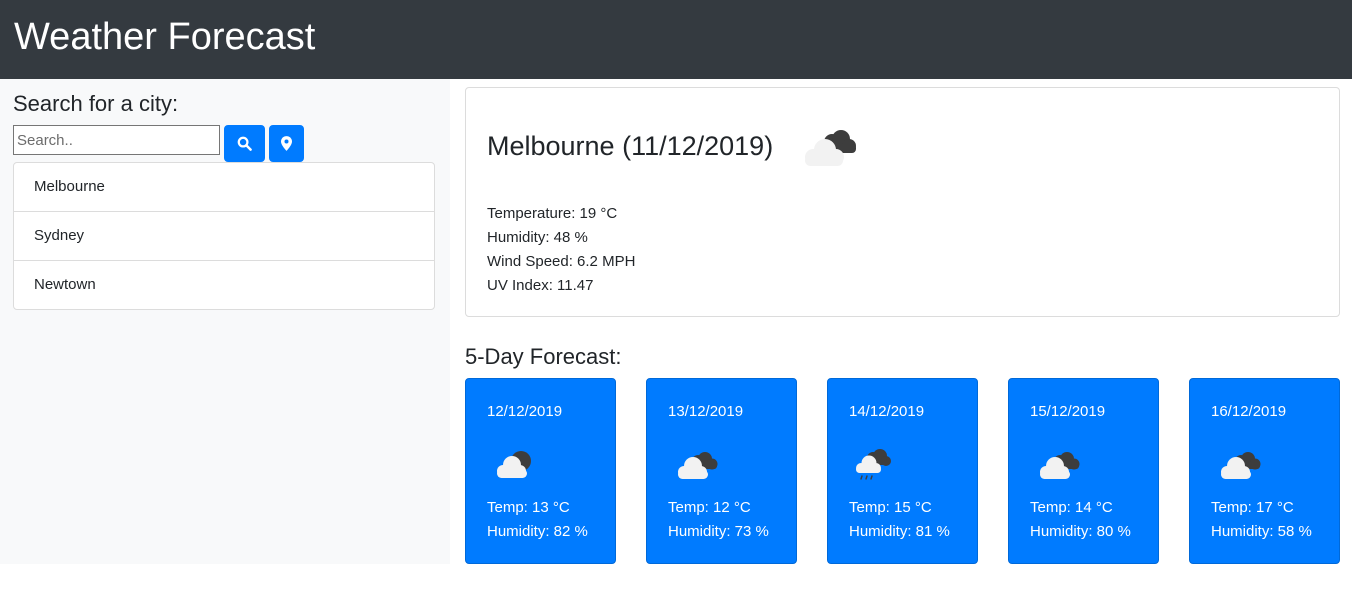 The width and height of the screenshot is (1352, 597). What do you see at coordinates (709, 507) in the screenshot?
I see `forecast-temp: Temp: 12 °C` at bounding box center [709, 507].